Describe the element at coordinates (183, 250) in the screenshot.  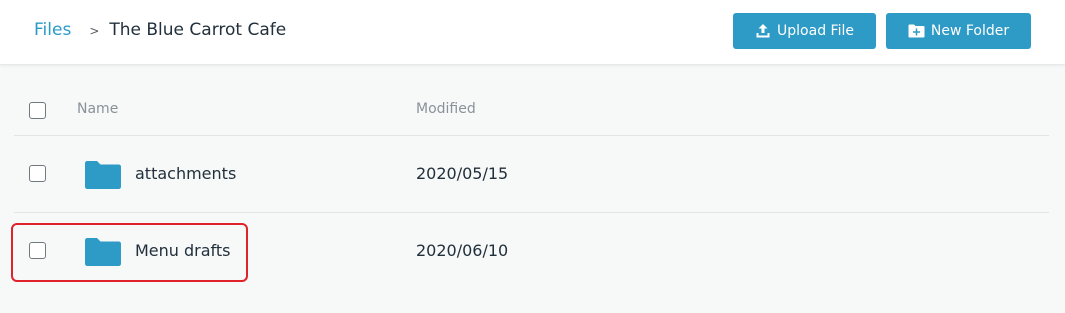
I see `item-name: Menu drafts` at that location.